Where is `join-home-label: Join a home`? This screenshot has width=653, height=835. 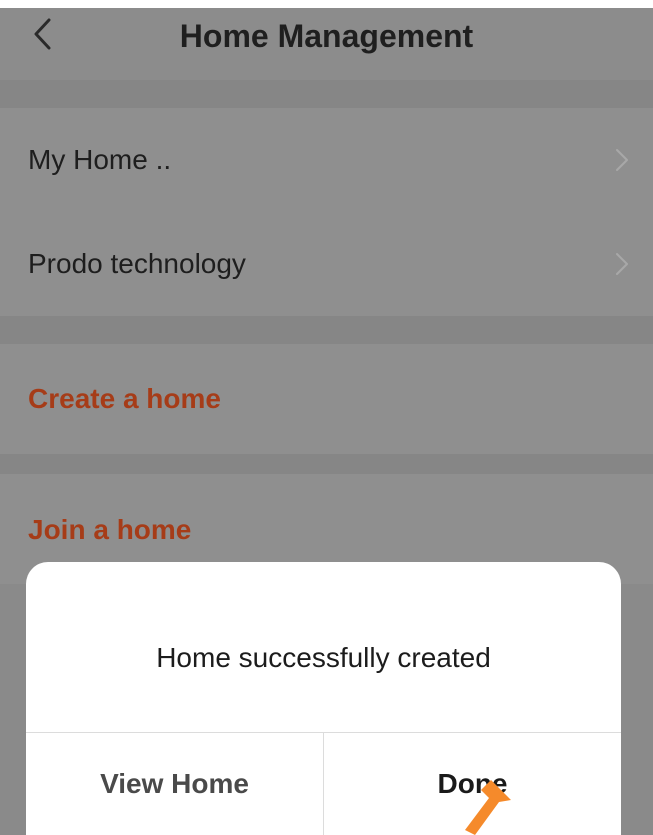
join-home-label: Join a home is located at coordinates (110, 529).